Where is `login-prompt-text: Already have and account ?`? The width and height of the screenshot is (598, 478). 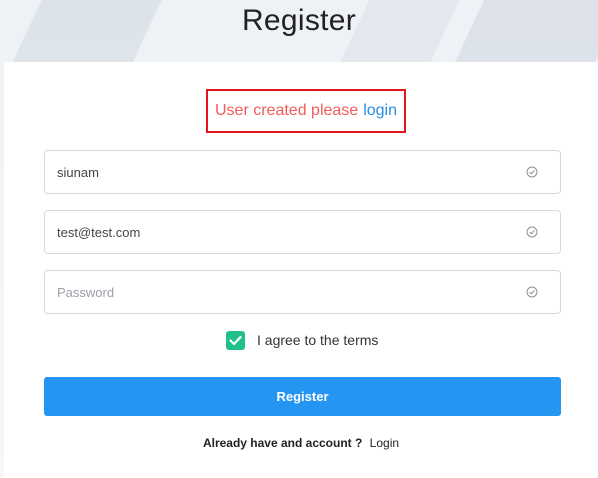 login-prompt-text: Already have and account ? is located at coordinates (282, 443).